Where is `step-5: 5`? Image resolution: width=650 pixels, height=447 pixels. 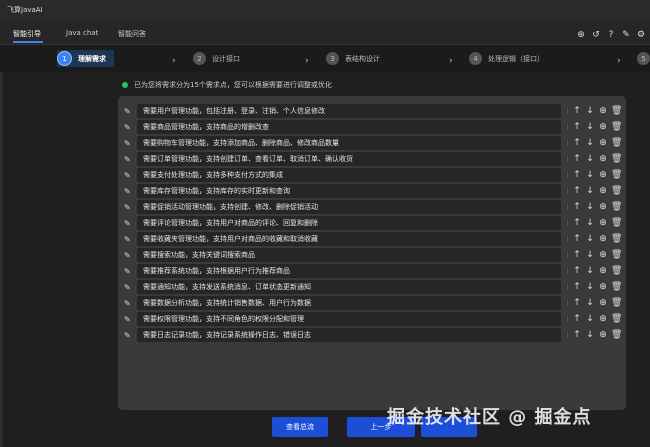 step-5: 5 is located at coordinates (643, 58).